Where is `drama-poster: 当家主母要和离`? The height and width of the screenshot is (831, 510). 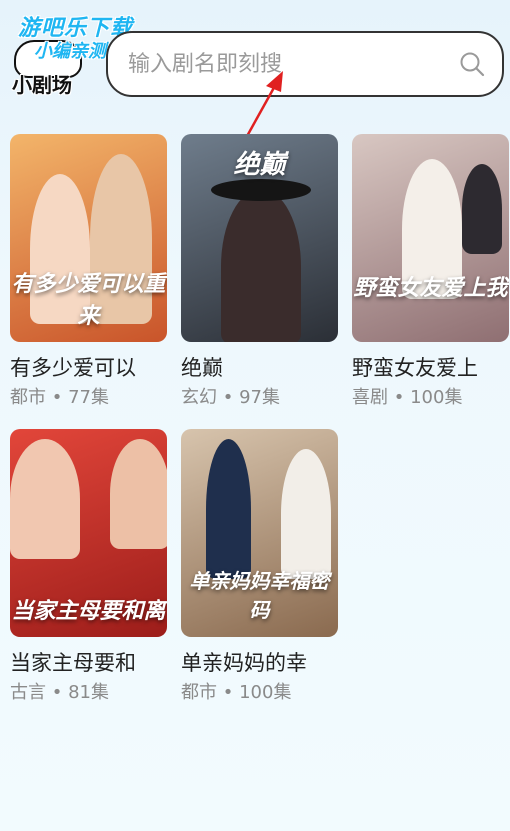
drama-poster: 当家主母要和离 is located at coordinates (88, 533).